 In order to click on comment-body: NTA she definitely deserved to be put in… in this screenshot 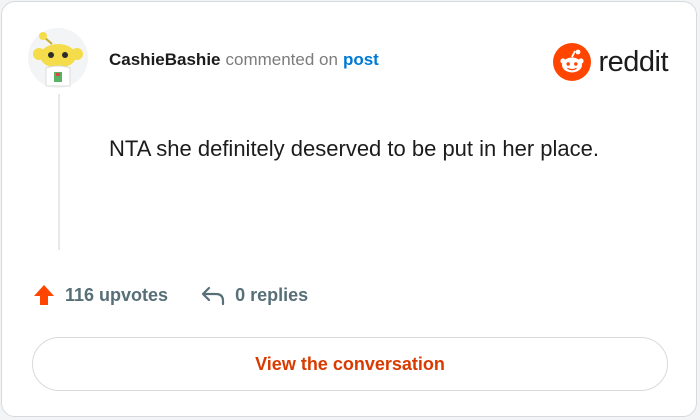, I will do `click(354, 148)`.